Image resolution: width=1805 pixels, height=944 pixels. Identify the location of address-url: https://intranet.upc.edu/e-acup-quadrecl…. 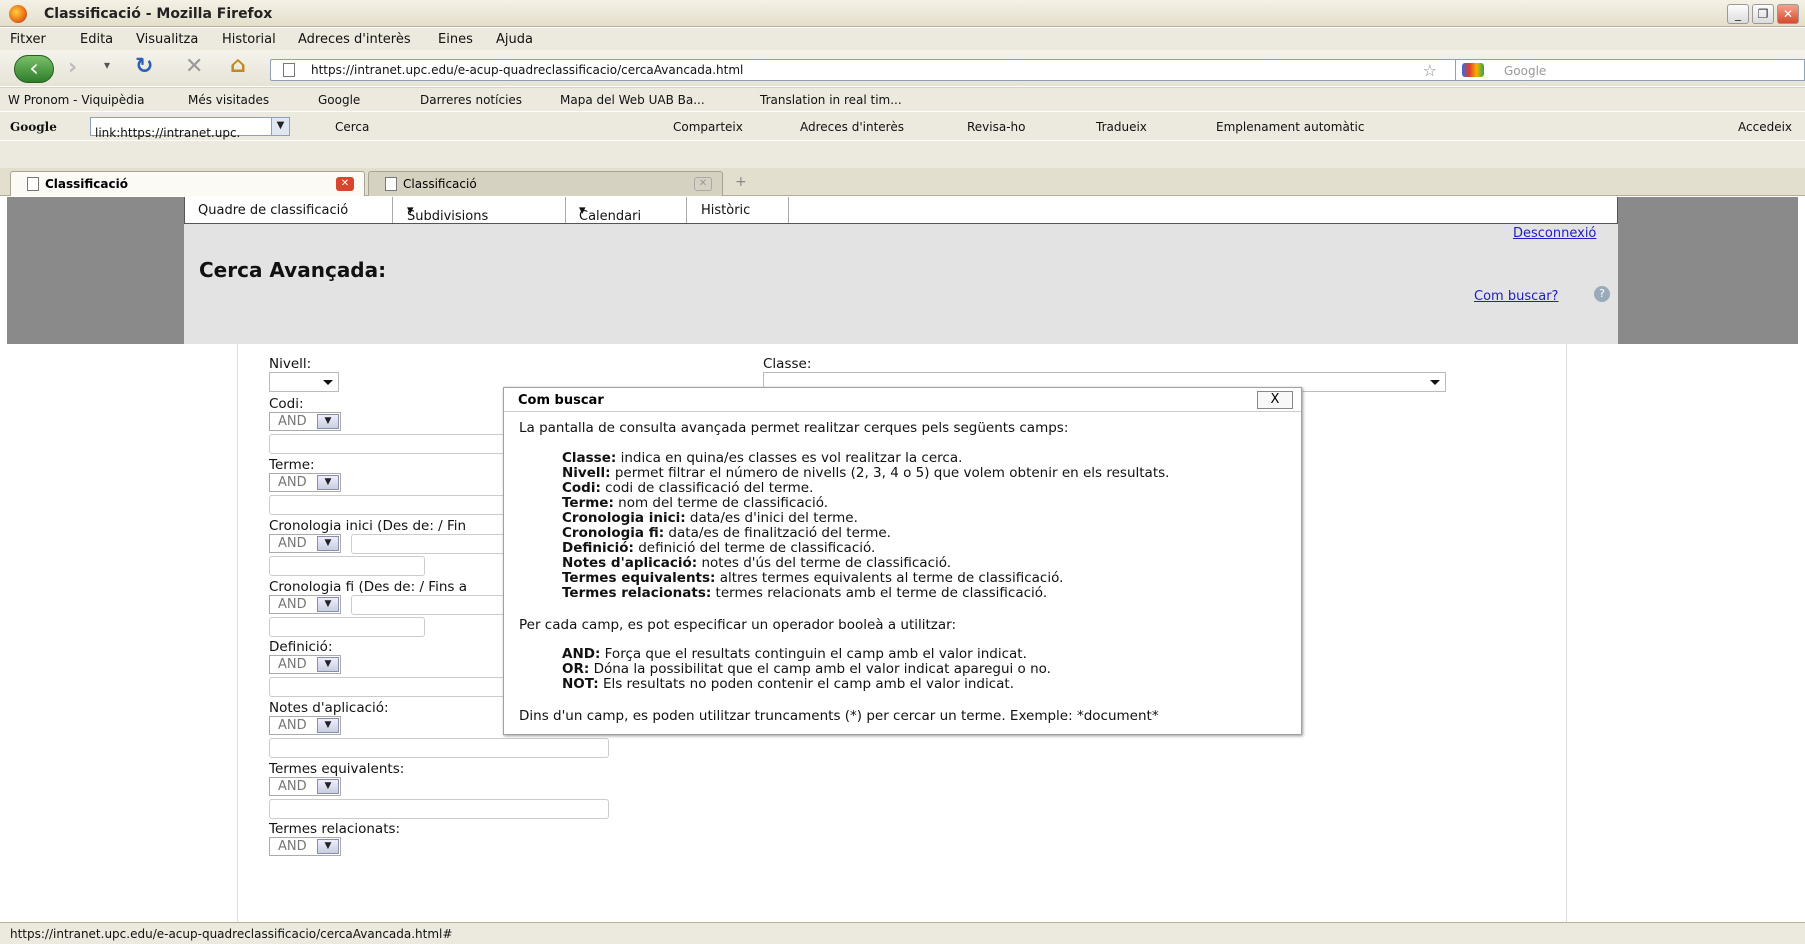
(527, 70).